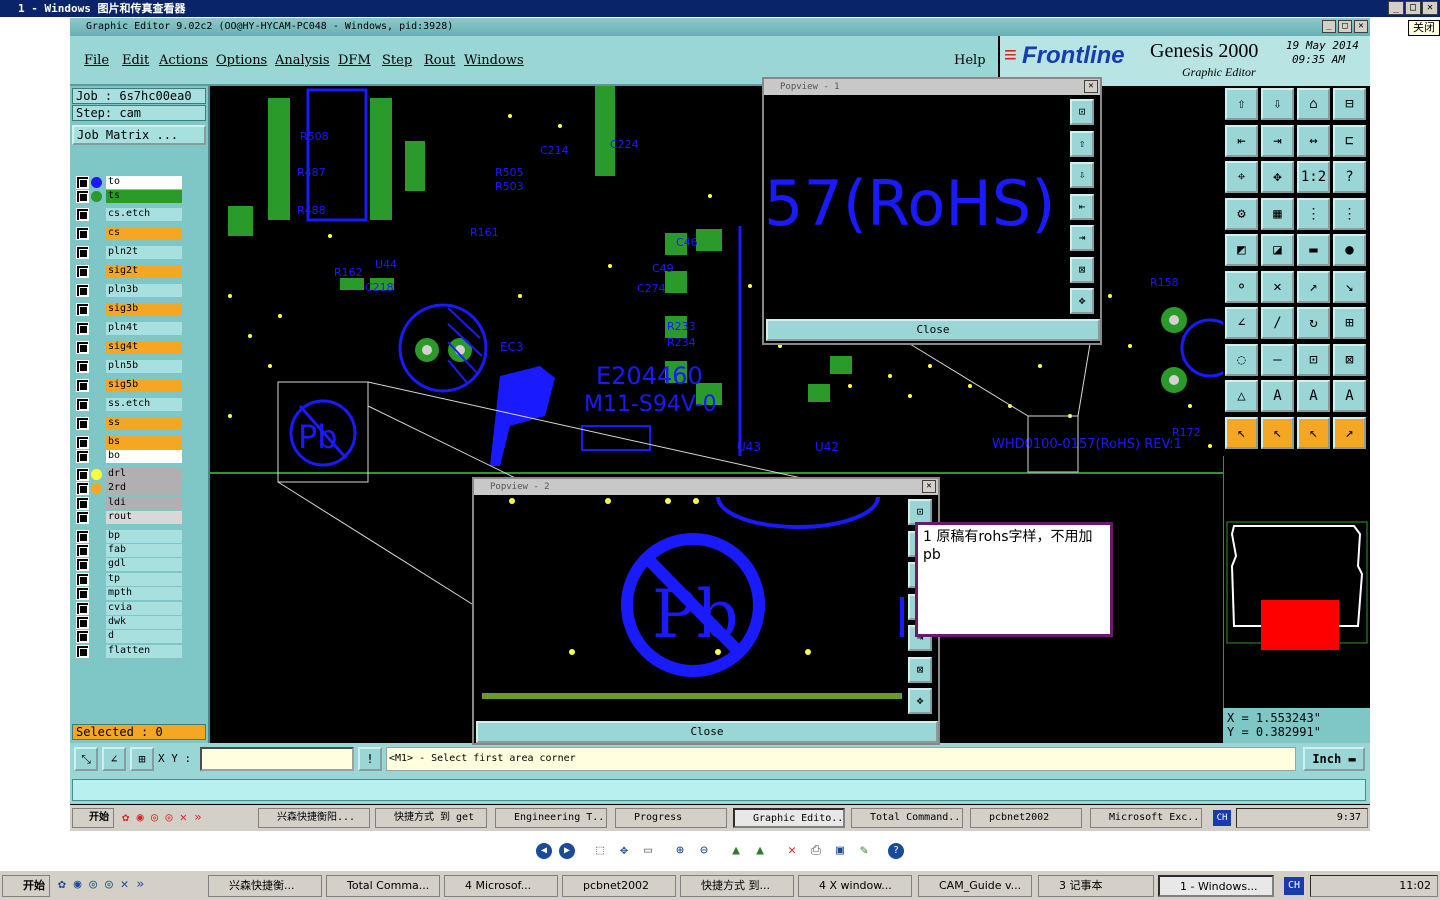  Describe the element at coordinates (86, 759) in the screenshot. I see `zoom-area-icon: ⤡` at that location.